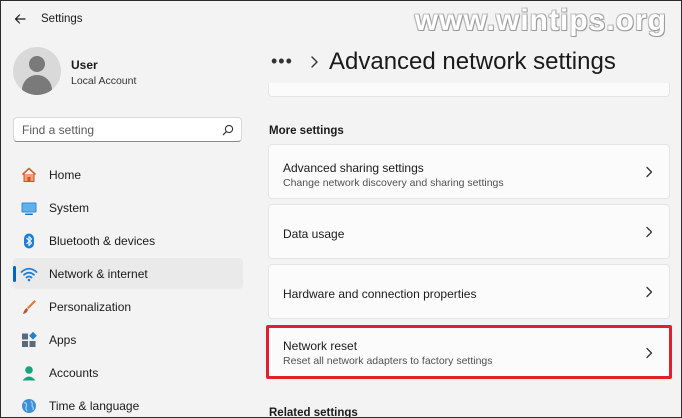 The height and width of the screenshot is (418, 682). Describe the element at coordinates (380, 294) in the screenshot. I see `card-title: Hardware and connection properties` at that location.